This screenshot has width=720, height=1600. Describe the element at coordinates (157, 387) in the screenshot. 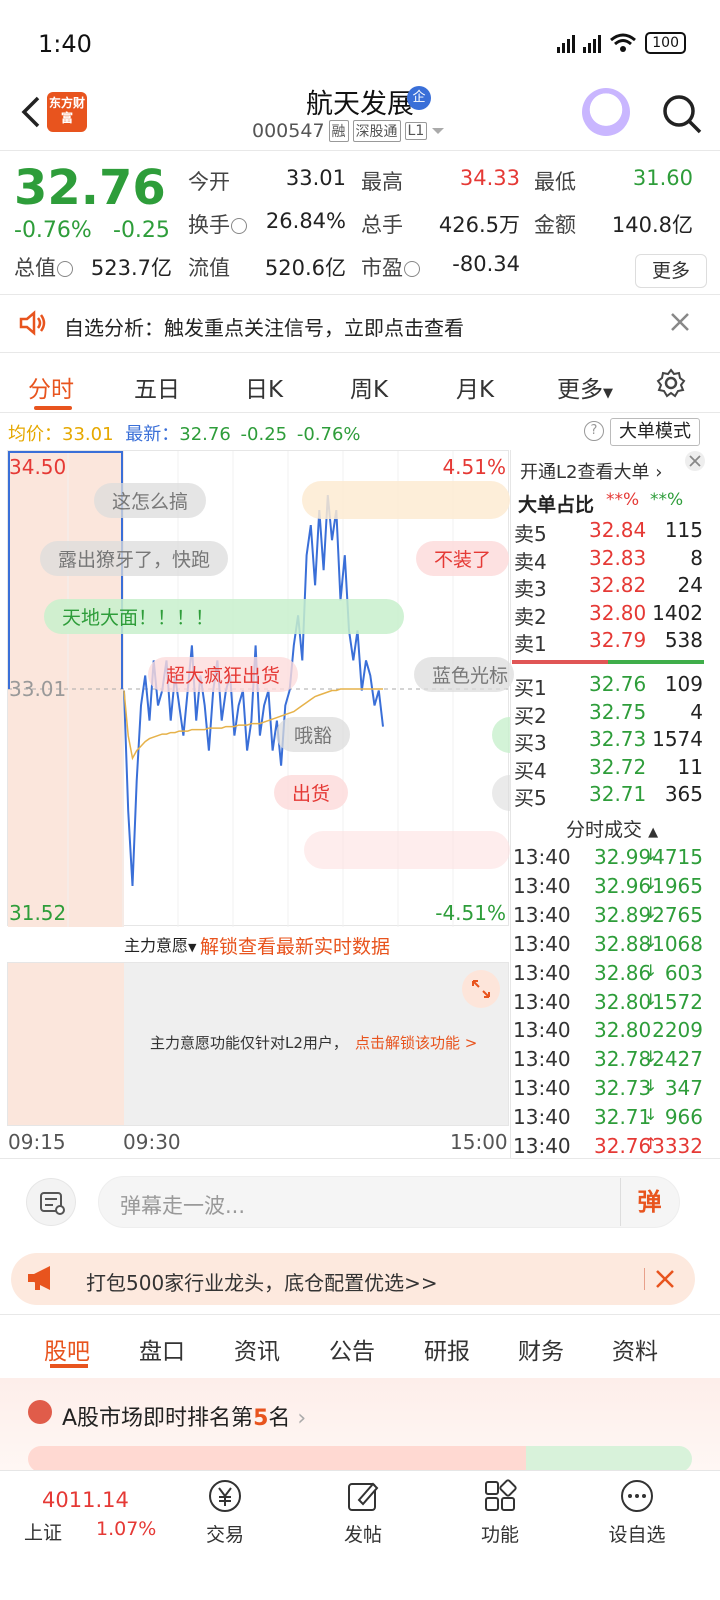

I see `tab-five-day: 五日` at that location.